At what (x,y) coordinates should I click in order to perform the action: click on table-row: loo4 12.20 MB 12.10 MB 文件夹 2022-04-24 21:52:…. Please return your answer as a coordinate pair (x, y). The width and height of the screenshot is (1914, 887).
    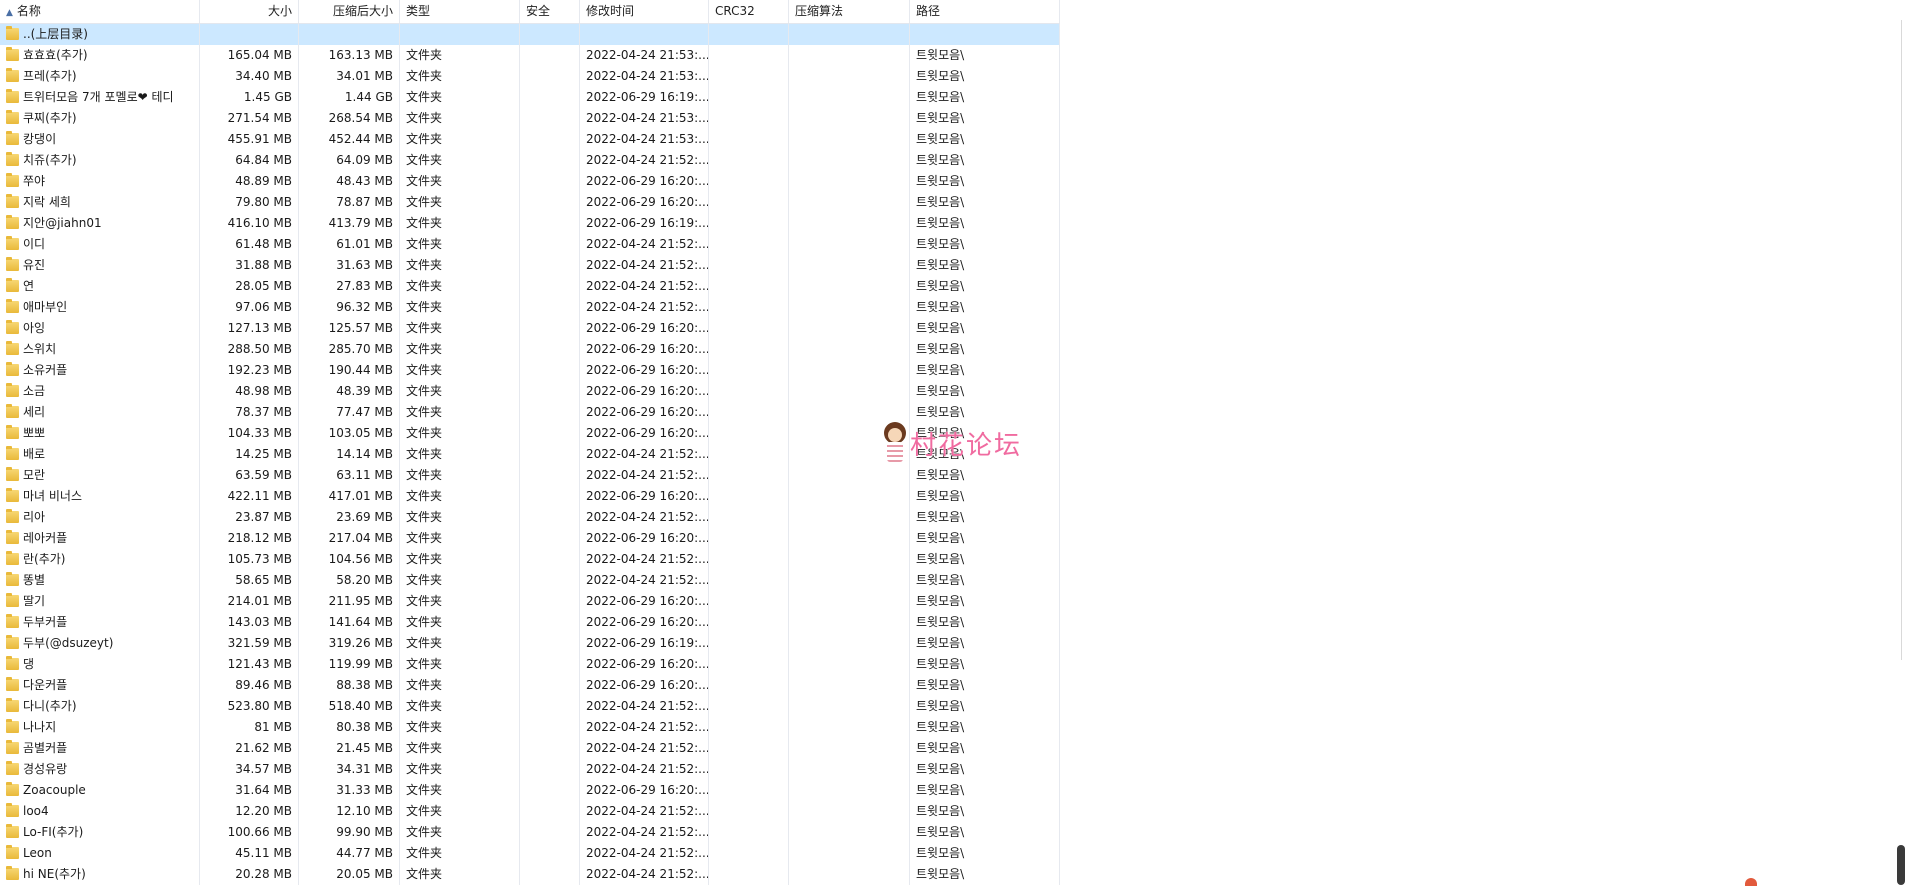
    Looking at the image, I should click on (530, 811).